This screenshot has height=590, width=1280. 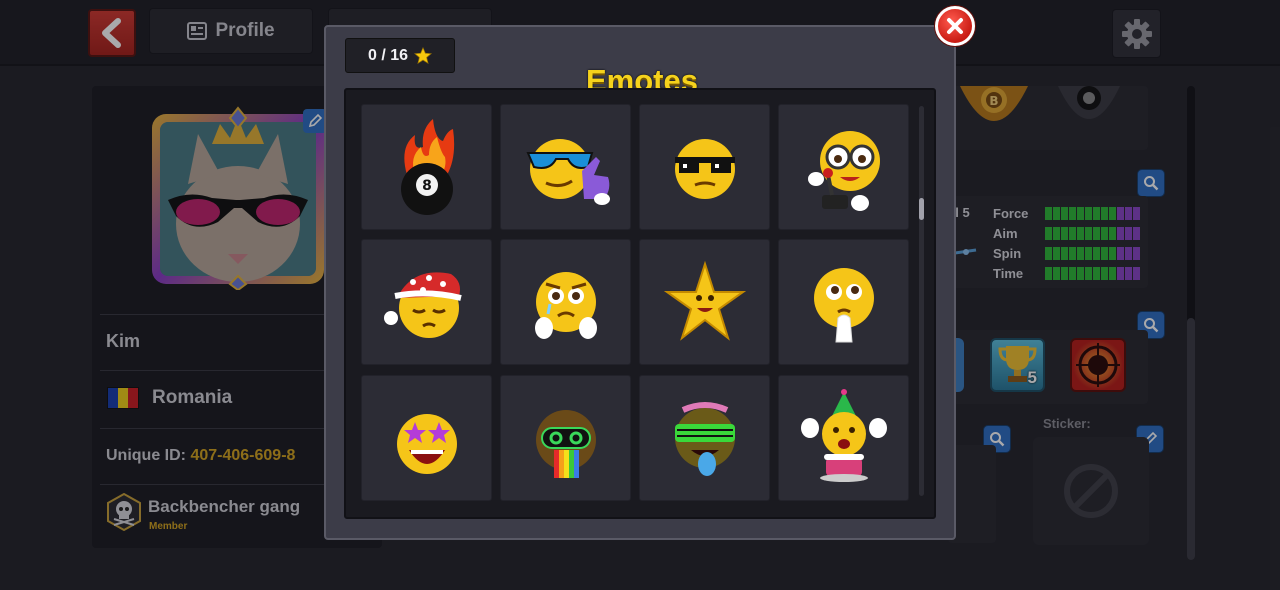 I want to click on pixel-sunglasses-icon, so click(x=704, y=169).